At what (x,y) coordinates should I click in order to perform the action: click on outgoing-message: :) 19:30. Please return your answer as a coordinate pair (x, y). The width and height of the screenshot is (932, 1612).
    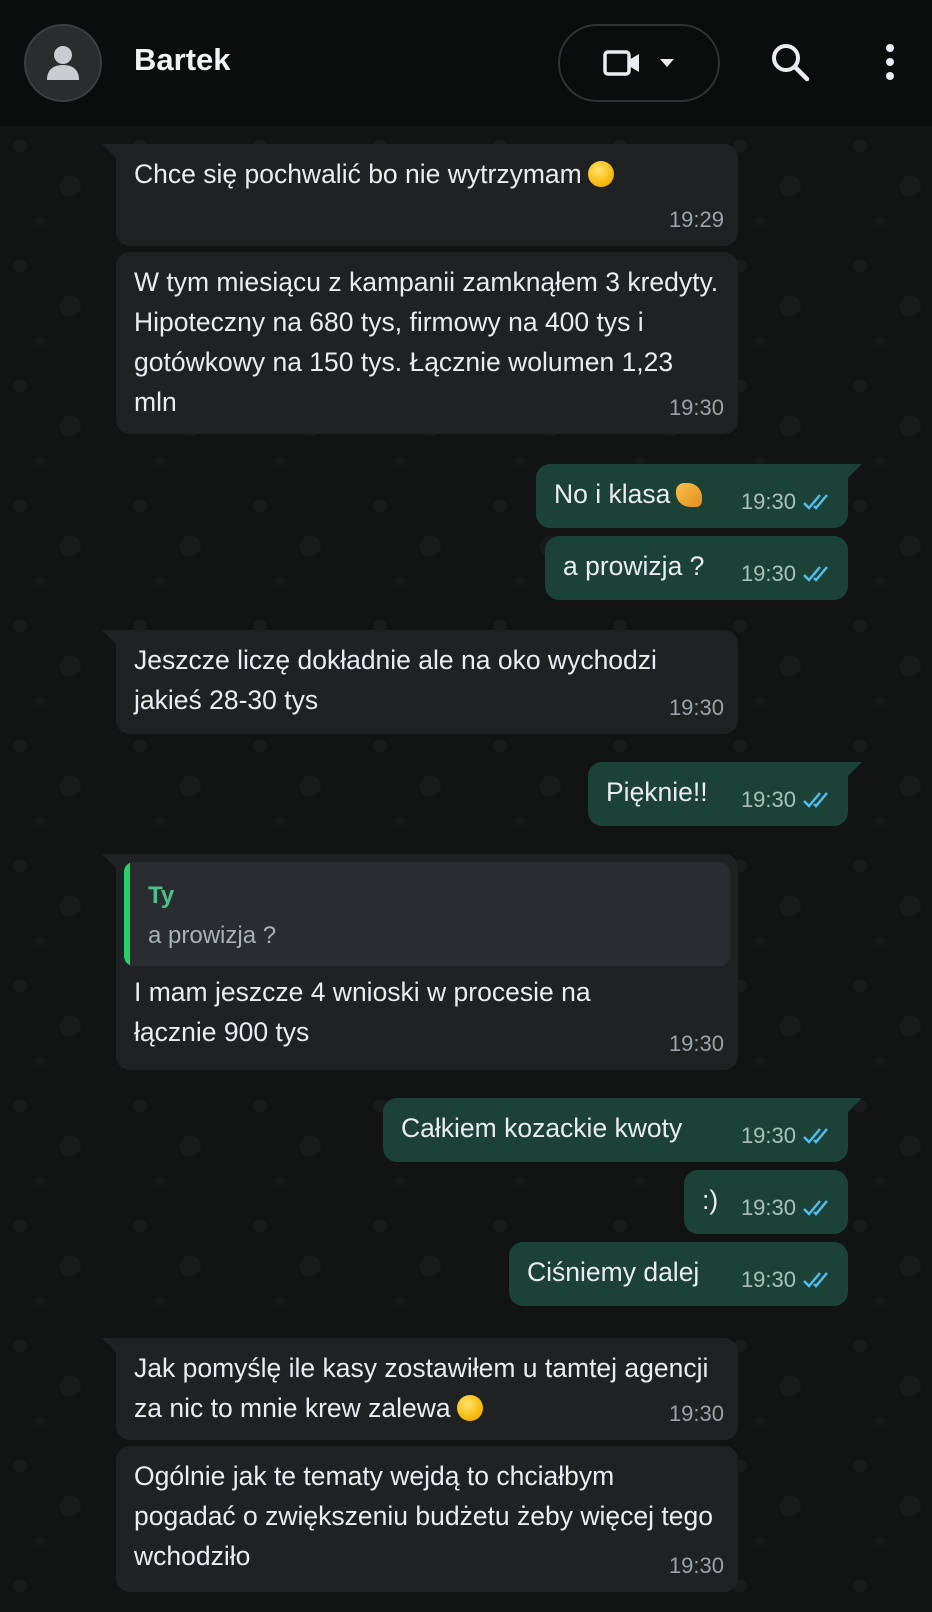
    Looking at the image, I should click on (766, 1202).